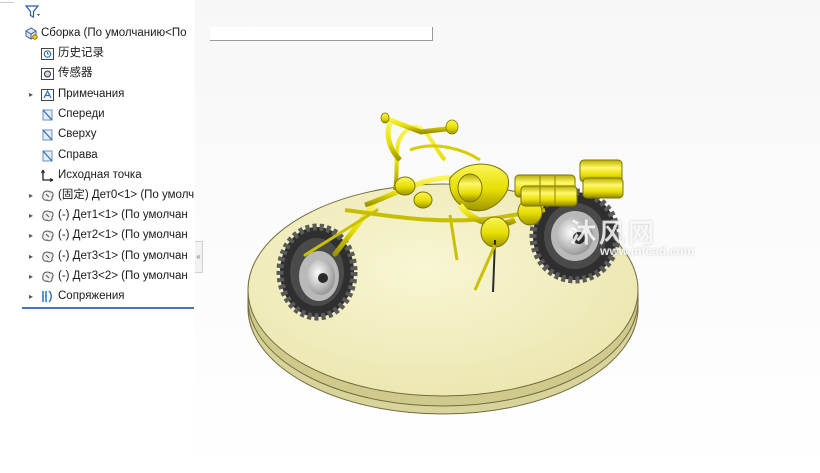 Image resolution: width=820 pixels, height=473 pixels. I want to click on sensor-icon, so click(47, 74).